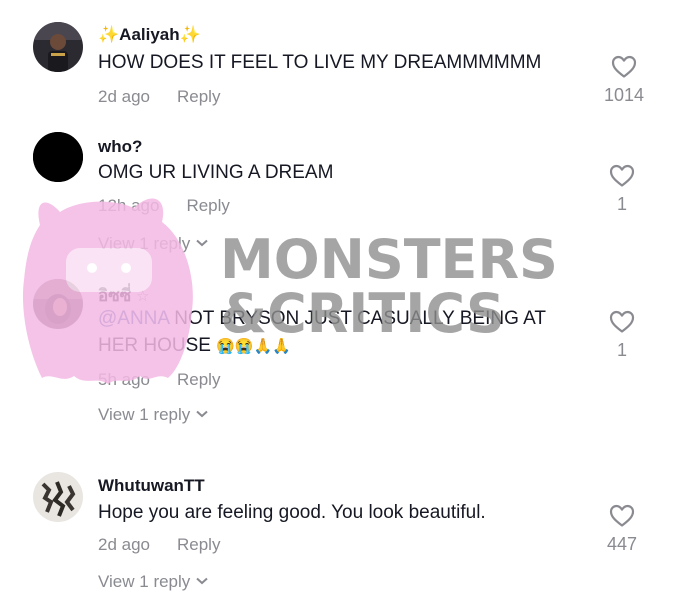  Describe the element at coordinates (624, 80) in the screenshot. I see `like-button: 1014` at that location.